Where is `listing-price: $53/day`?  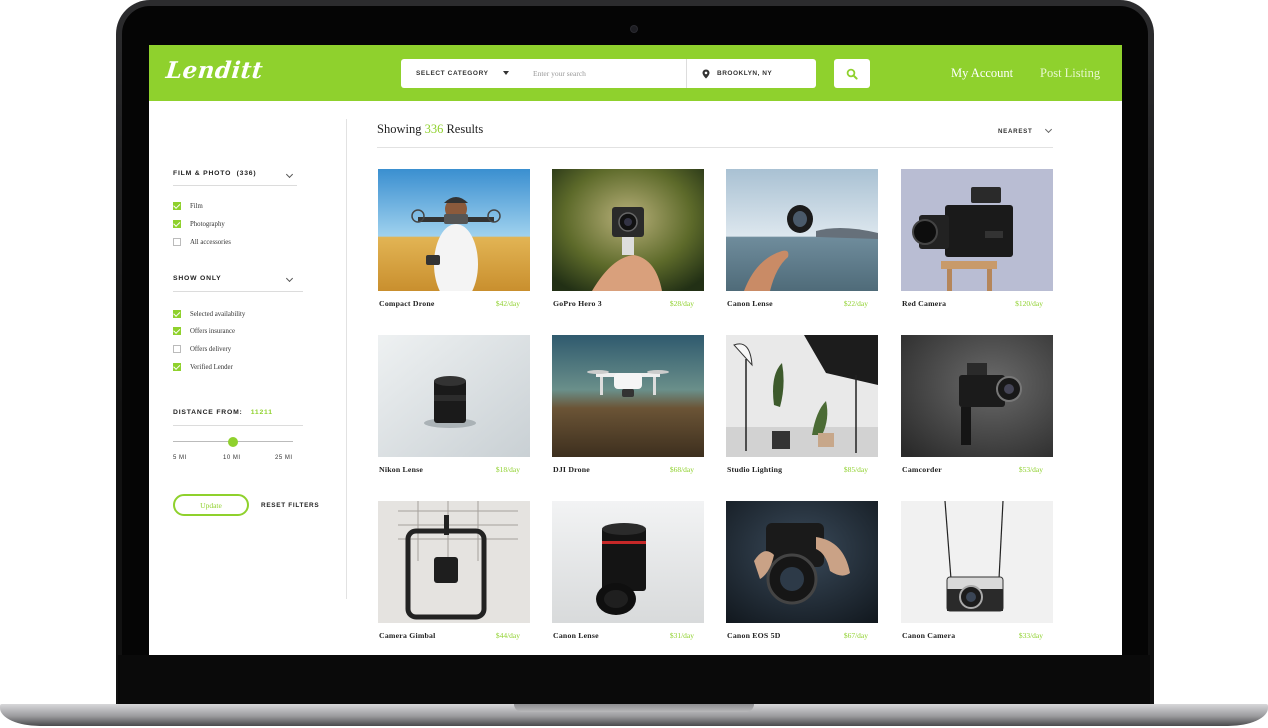 listing-price: $53/day is located at coordinates (1030, 469).